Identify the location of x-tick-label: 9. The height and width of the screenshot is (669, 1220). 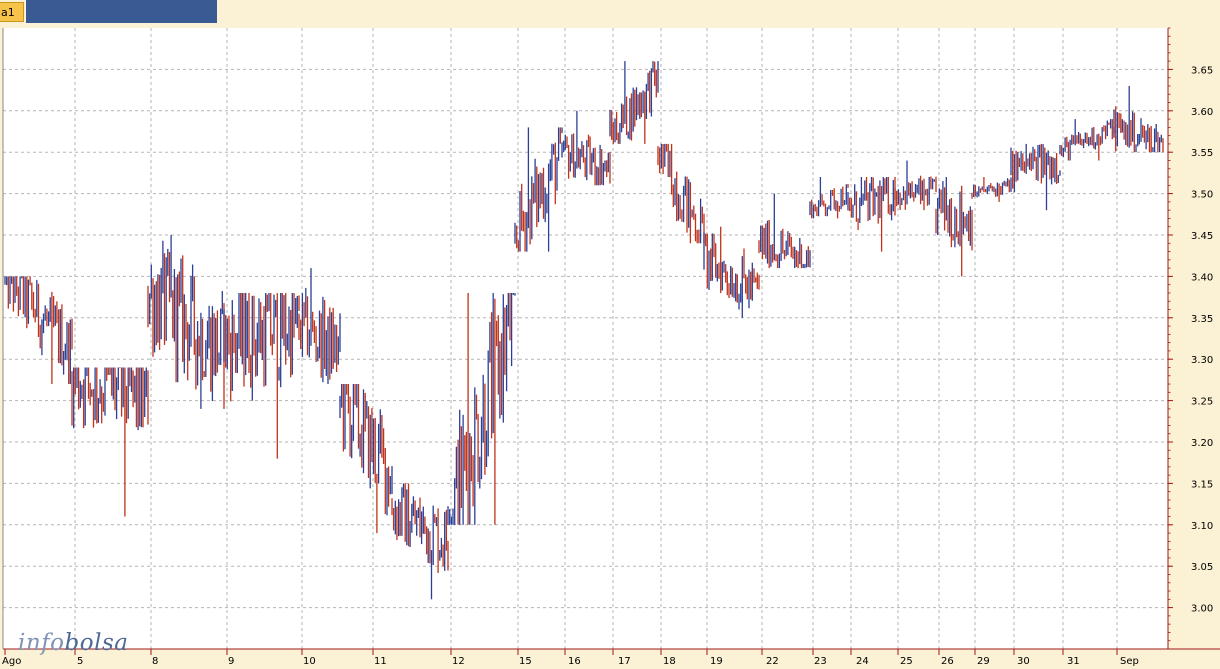
(231, 661).